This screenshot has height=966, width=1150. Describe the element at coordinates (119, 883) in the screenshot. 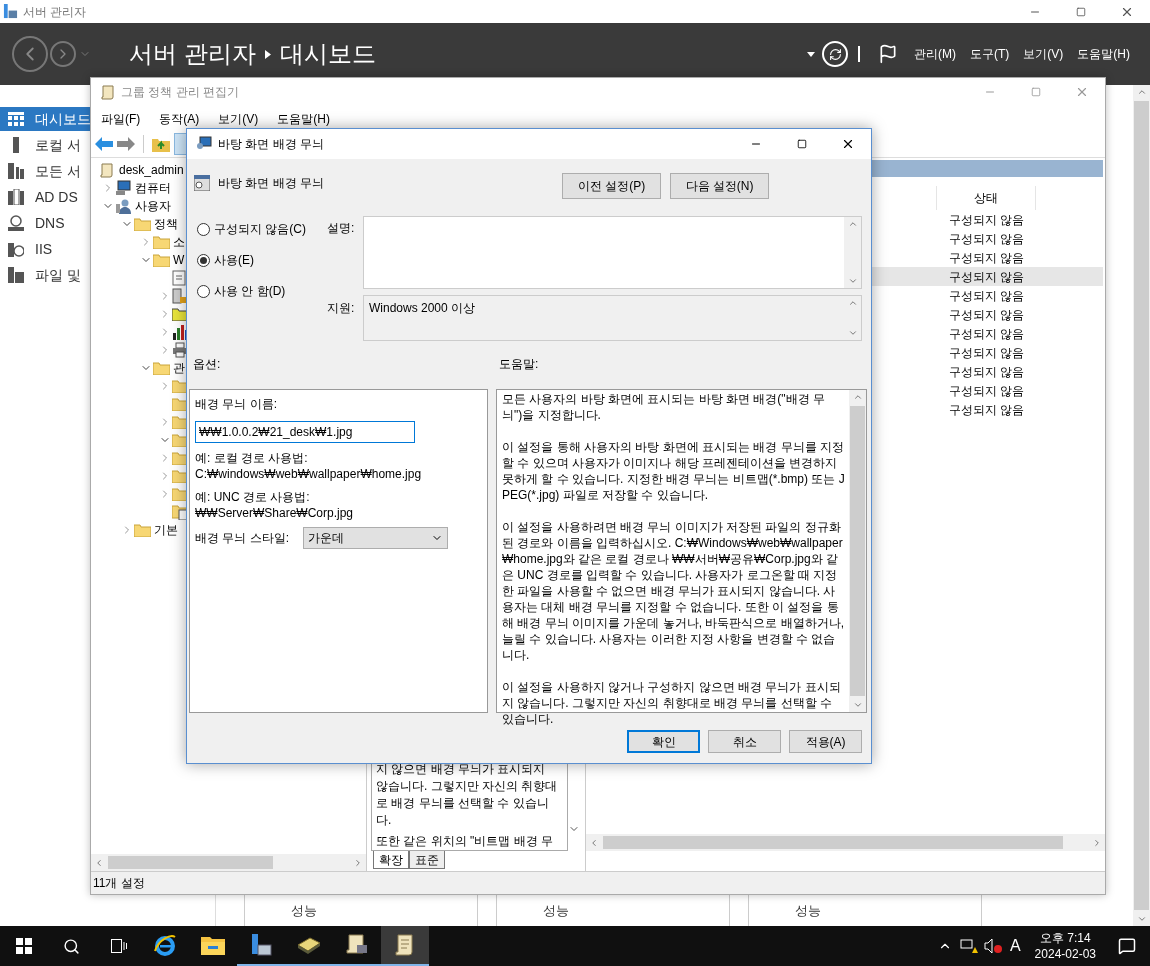

I see `status-text: 11개 설정` at that location.